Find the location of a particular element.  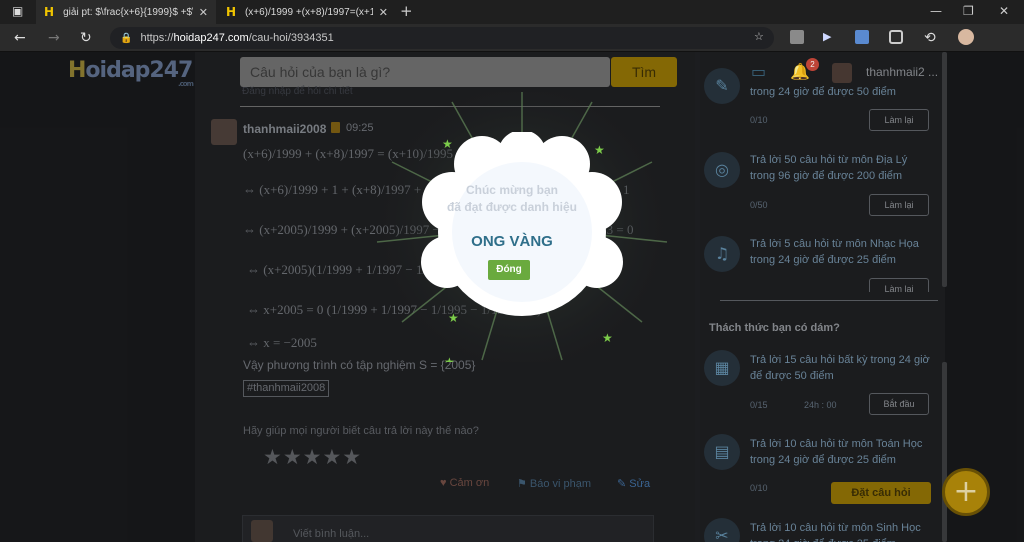

screen-extension-icon is located at coordinates (862, 37).